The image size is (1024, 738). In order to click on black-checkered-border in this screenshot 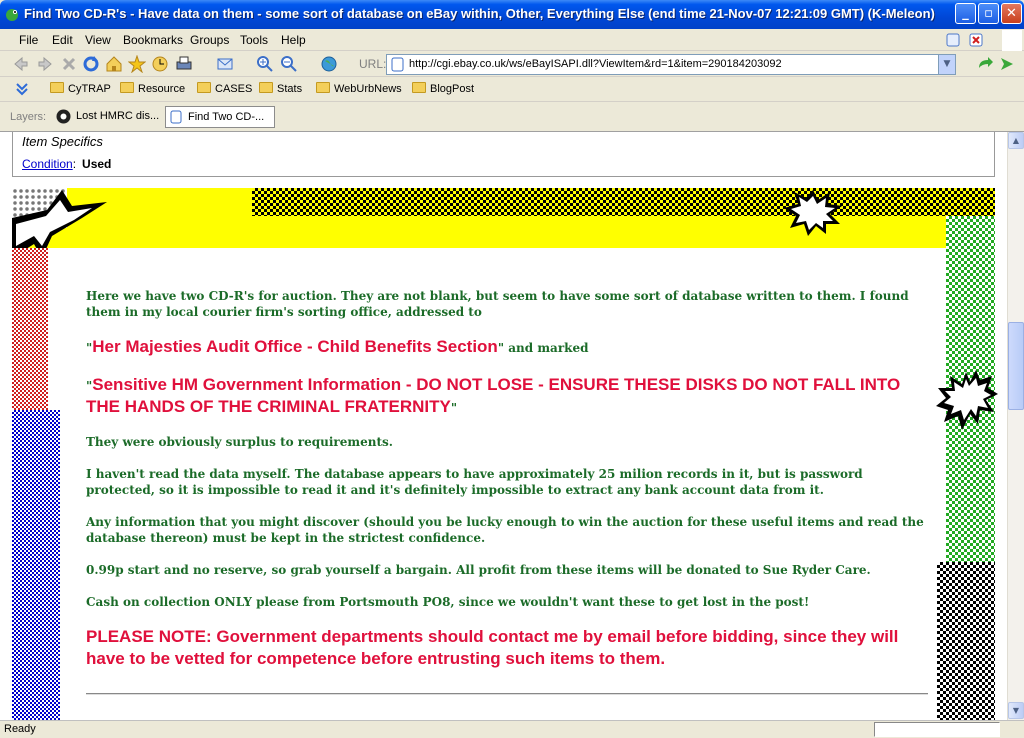, I will do `click(966, 641)`.